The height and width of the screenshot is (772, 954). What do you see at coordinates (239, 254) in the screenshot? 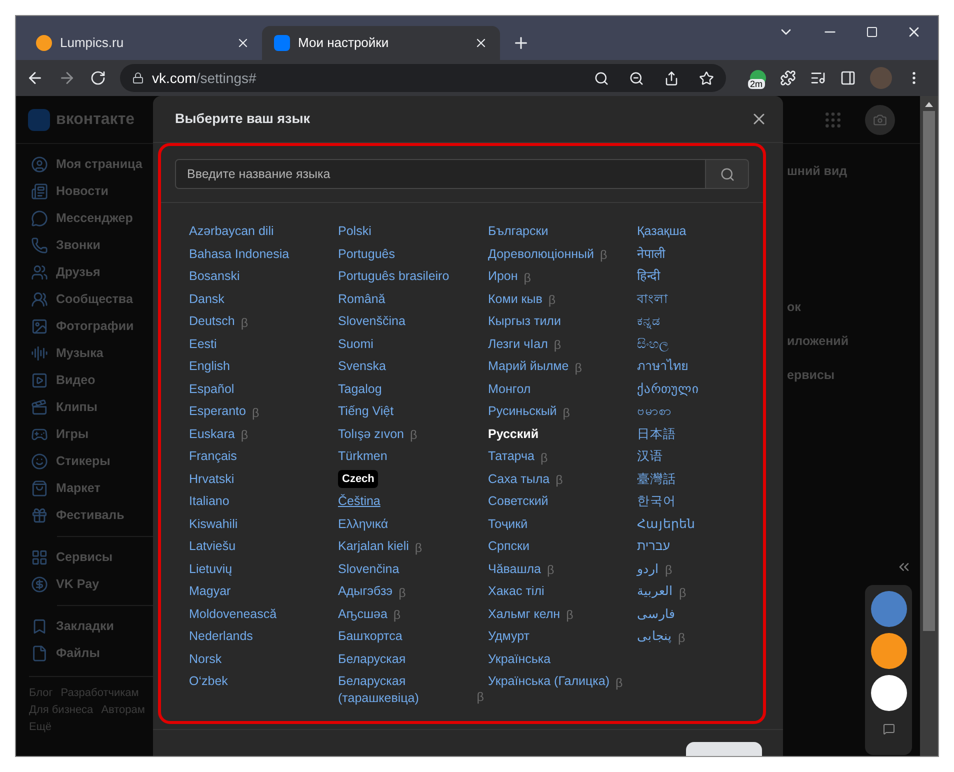
I see `language-link: Bahasa Indonesia` at bounding box center [239, 254].